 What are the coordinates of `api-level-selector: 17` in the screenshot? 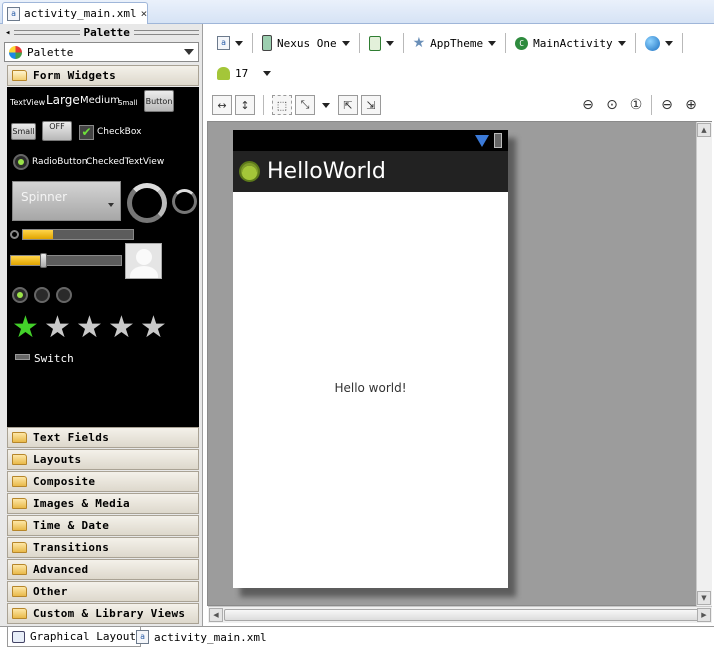 It's located at (244, 73).